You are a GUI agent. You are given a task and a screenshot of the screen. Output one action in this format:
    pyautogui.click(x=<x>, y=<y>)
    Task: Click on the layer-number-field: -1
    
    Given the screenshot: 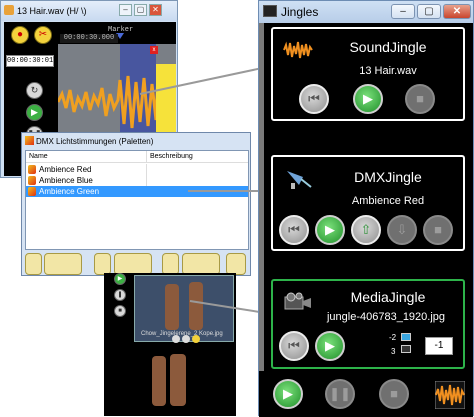 What is the action you would take?
    pyautogui.click(x=439, y=346)
    